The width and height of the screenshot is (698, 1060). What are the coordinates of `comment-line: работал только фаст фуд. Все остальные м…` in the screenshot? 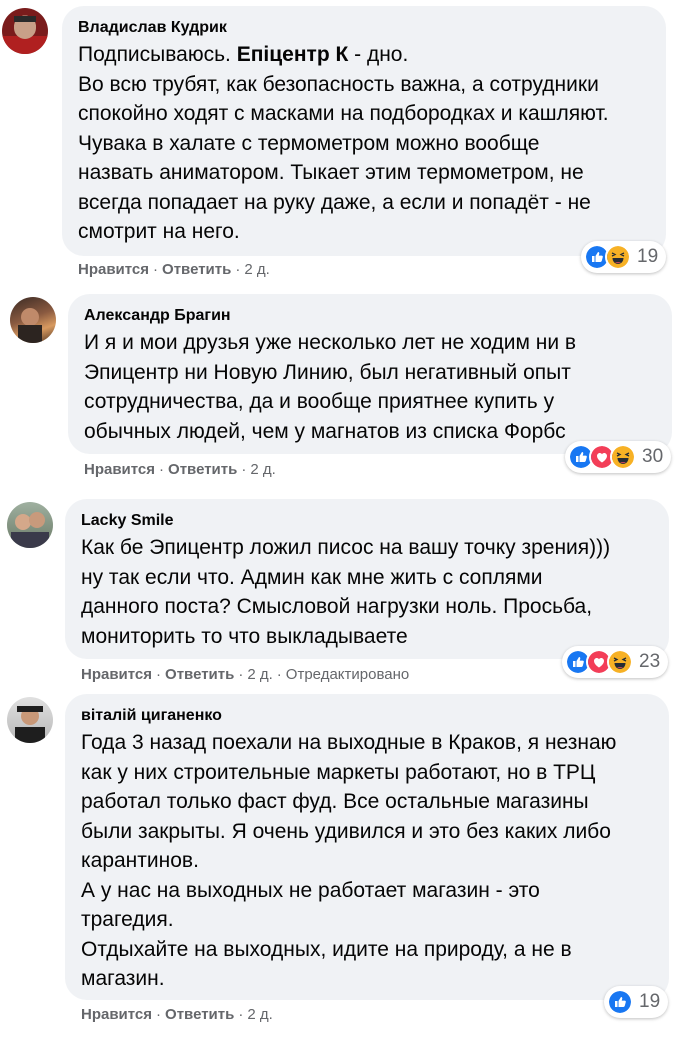 It's located at (335, 801).